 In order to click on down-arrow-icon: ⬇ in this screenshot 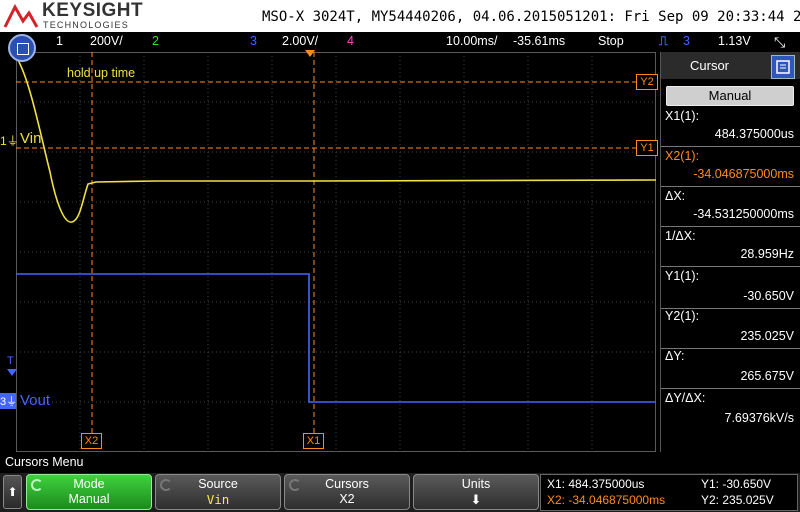, I will do `click(476, 499)`.